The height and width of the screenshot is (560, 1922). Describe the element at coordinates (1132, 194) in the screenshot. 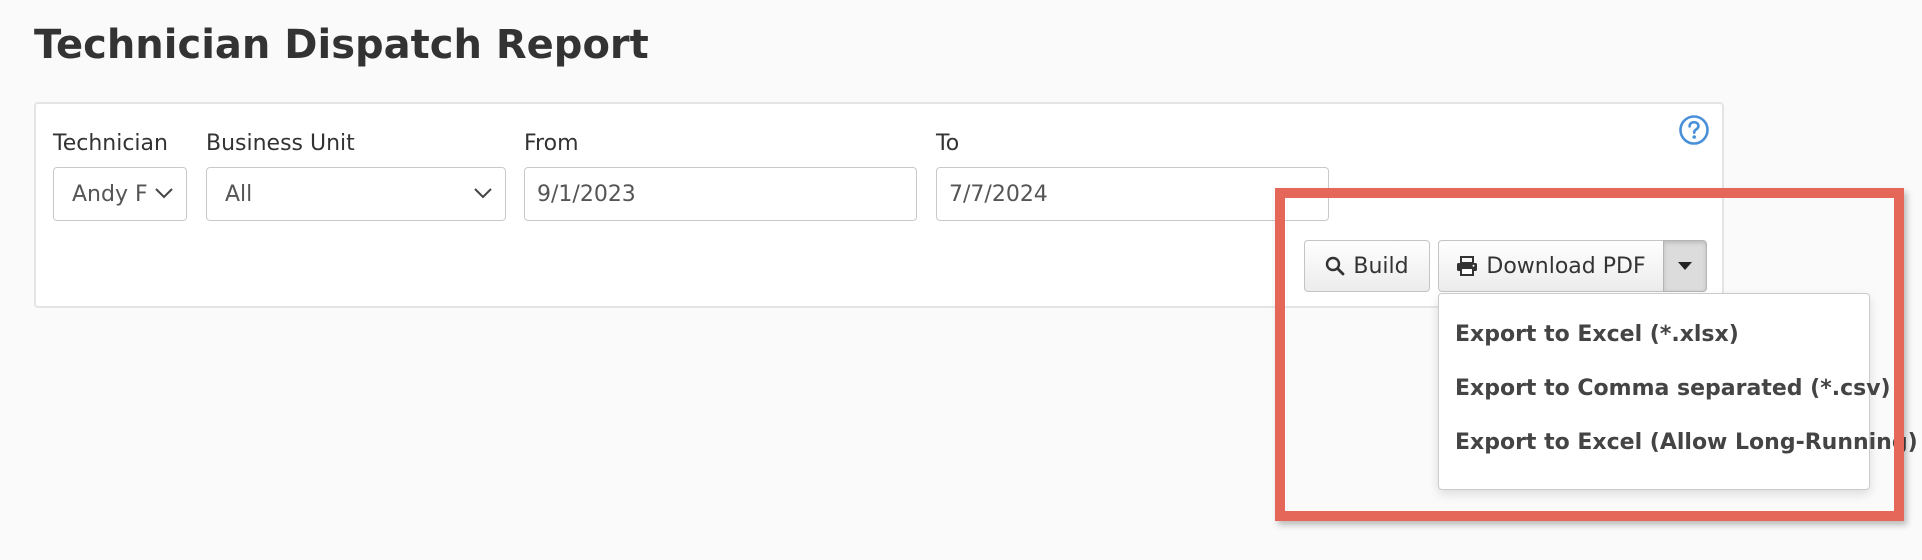

I see `to-date-input: 7/7/2024` at that location.